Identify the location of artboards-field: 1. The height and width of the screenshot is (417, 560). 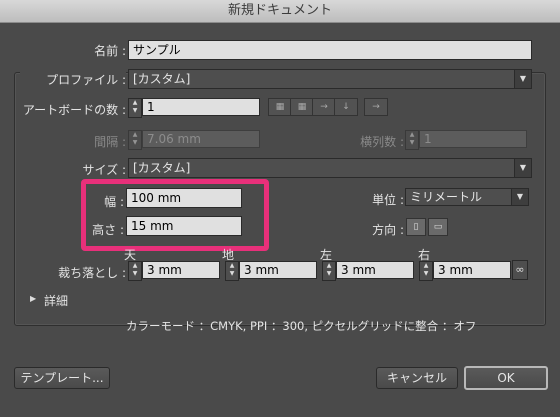
(201, 107).